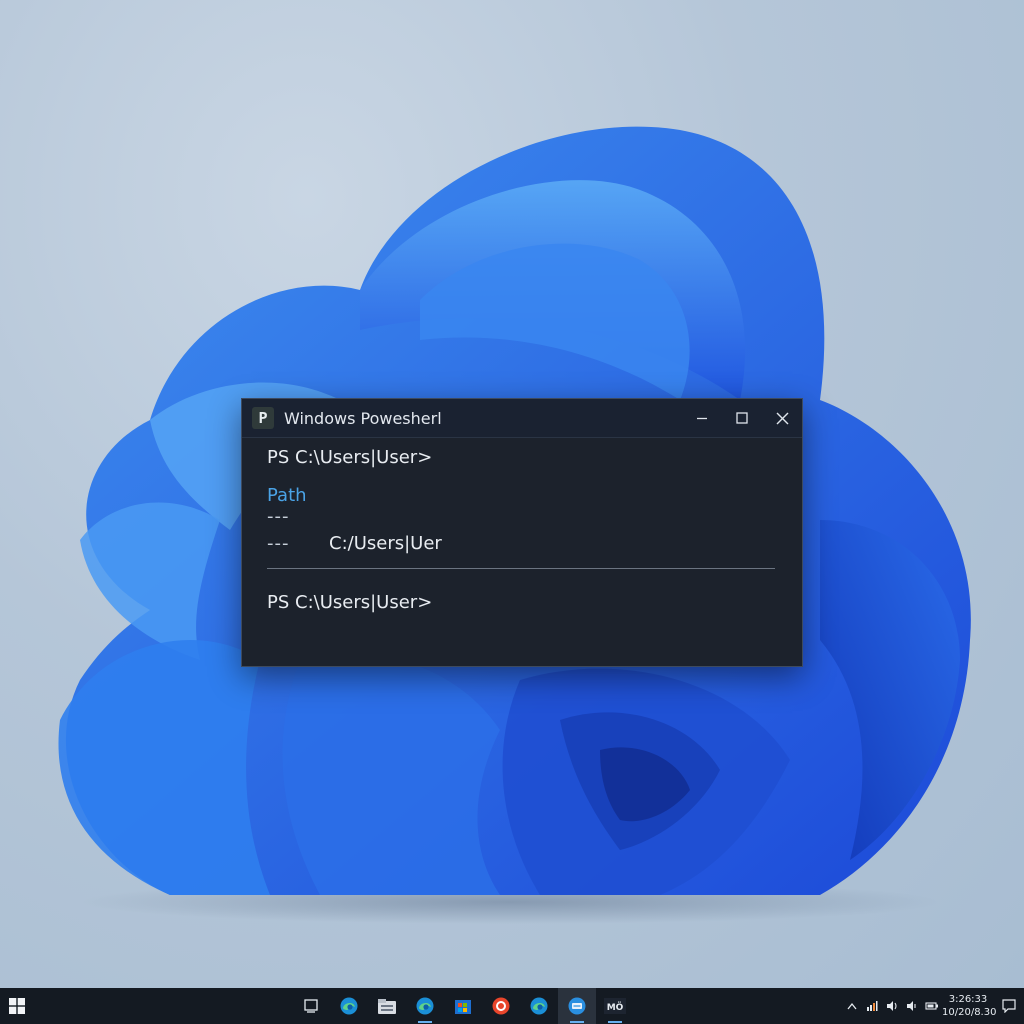 The height and width of the screenshot is (1024, 1024). I want to click on taskbar-file-explorer, so click(387, 1006).